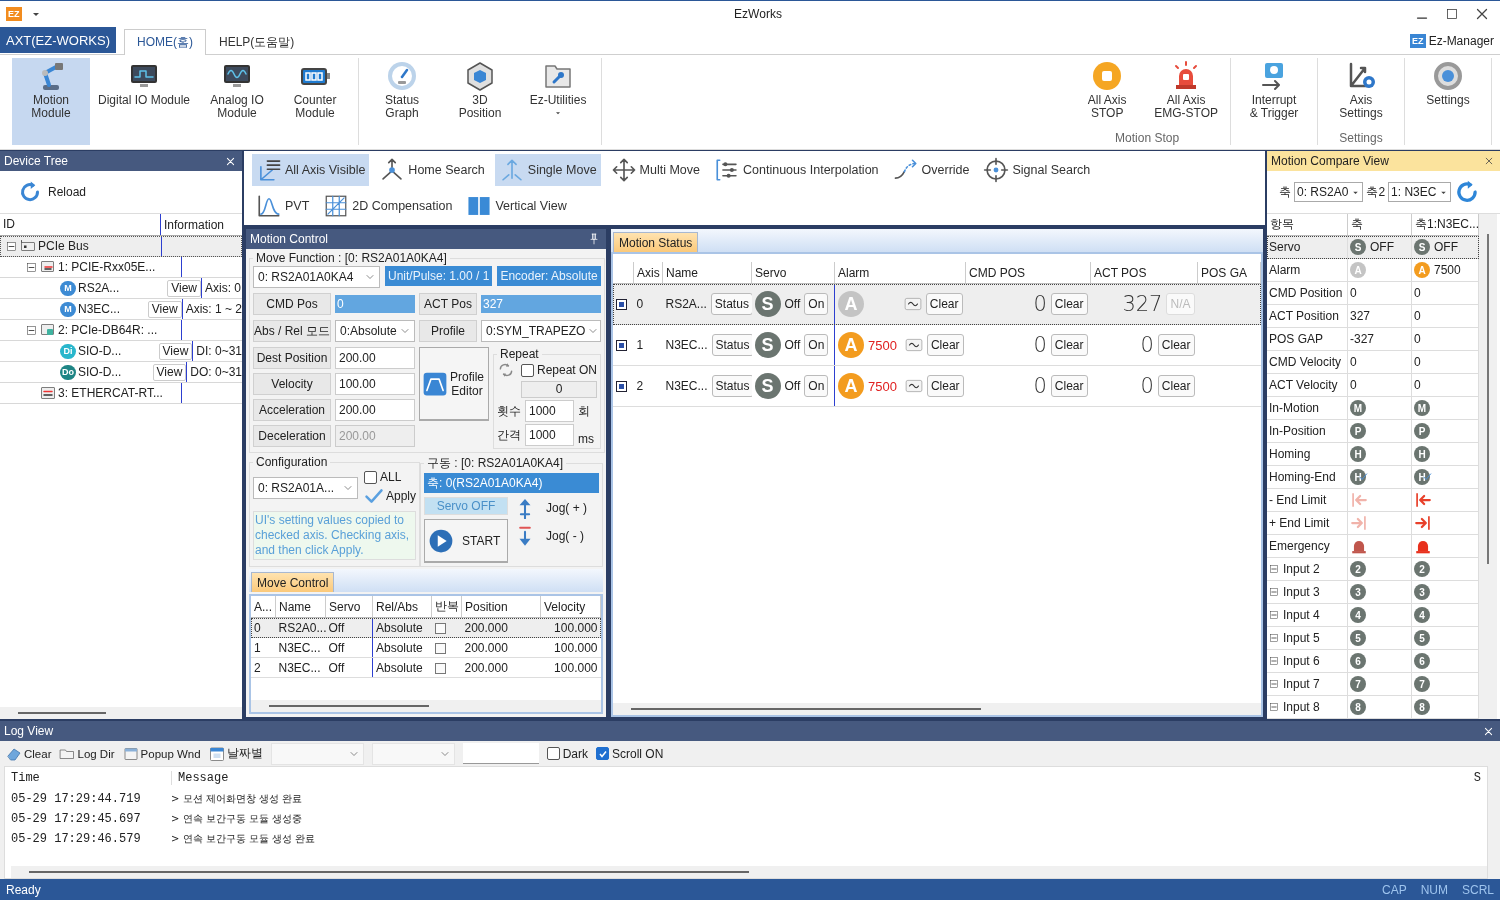 The image size is (1500, 900). What do you see at coordinates (1373, 615) in the screenshot?
I see `table-row: Input 4 4 4` at bounding box center [1373, 615].